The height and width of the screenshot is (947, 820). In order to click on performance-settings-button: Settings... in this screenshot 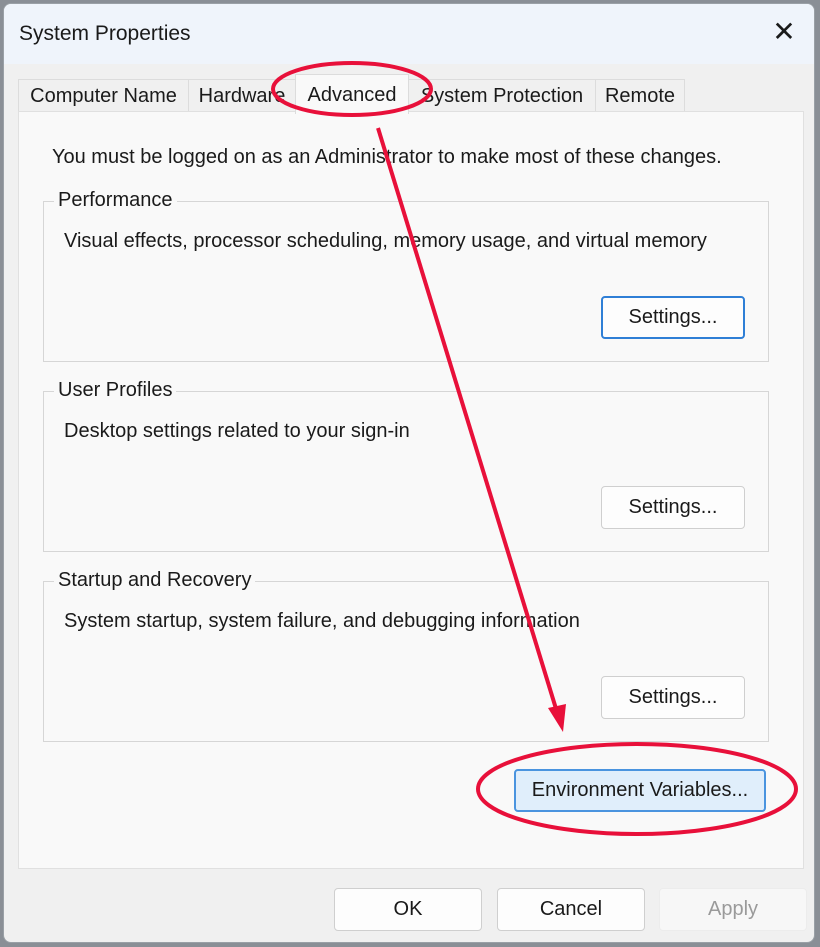, I will do `click(673, 317)`.